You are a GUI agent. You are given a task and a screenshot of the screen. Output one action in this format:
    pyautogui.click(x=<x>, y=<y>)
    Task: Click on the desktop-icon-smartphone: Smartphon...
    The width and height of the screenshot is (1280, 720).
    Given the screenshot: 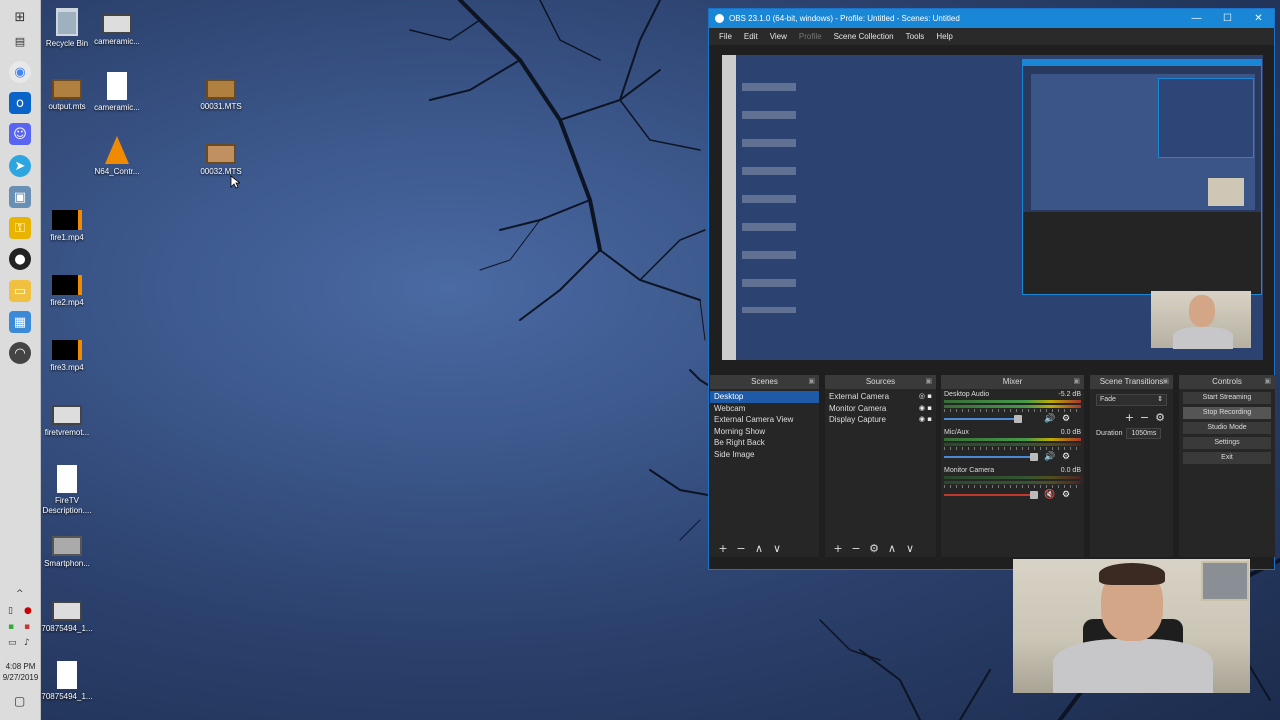 What is the action you would take?
    pyautogui.click(x=67, y=552)
    